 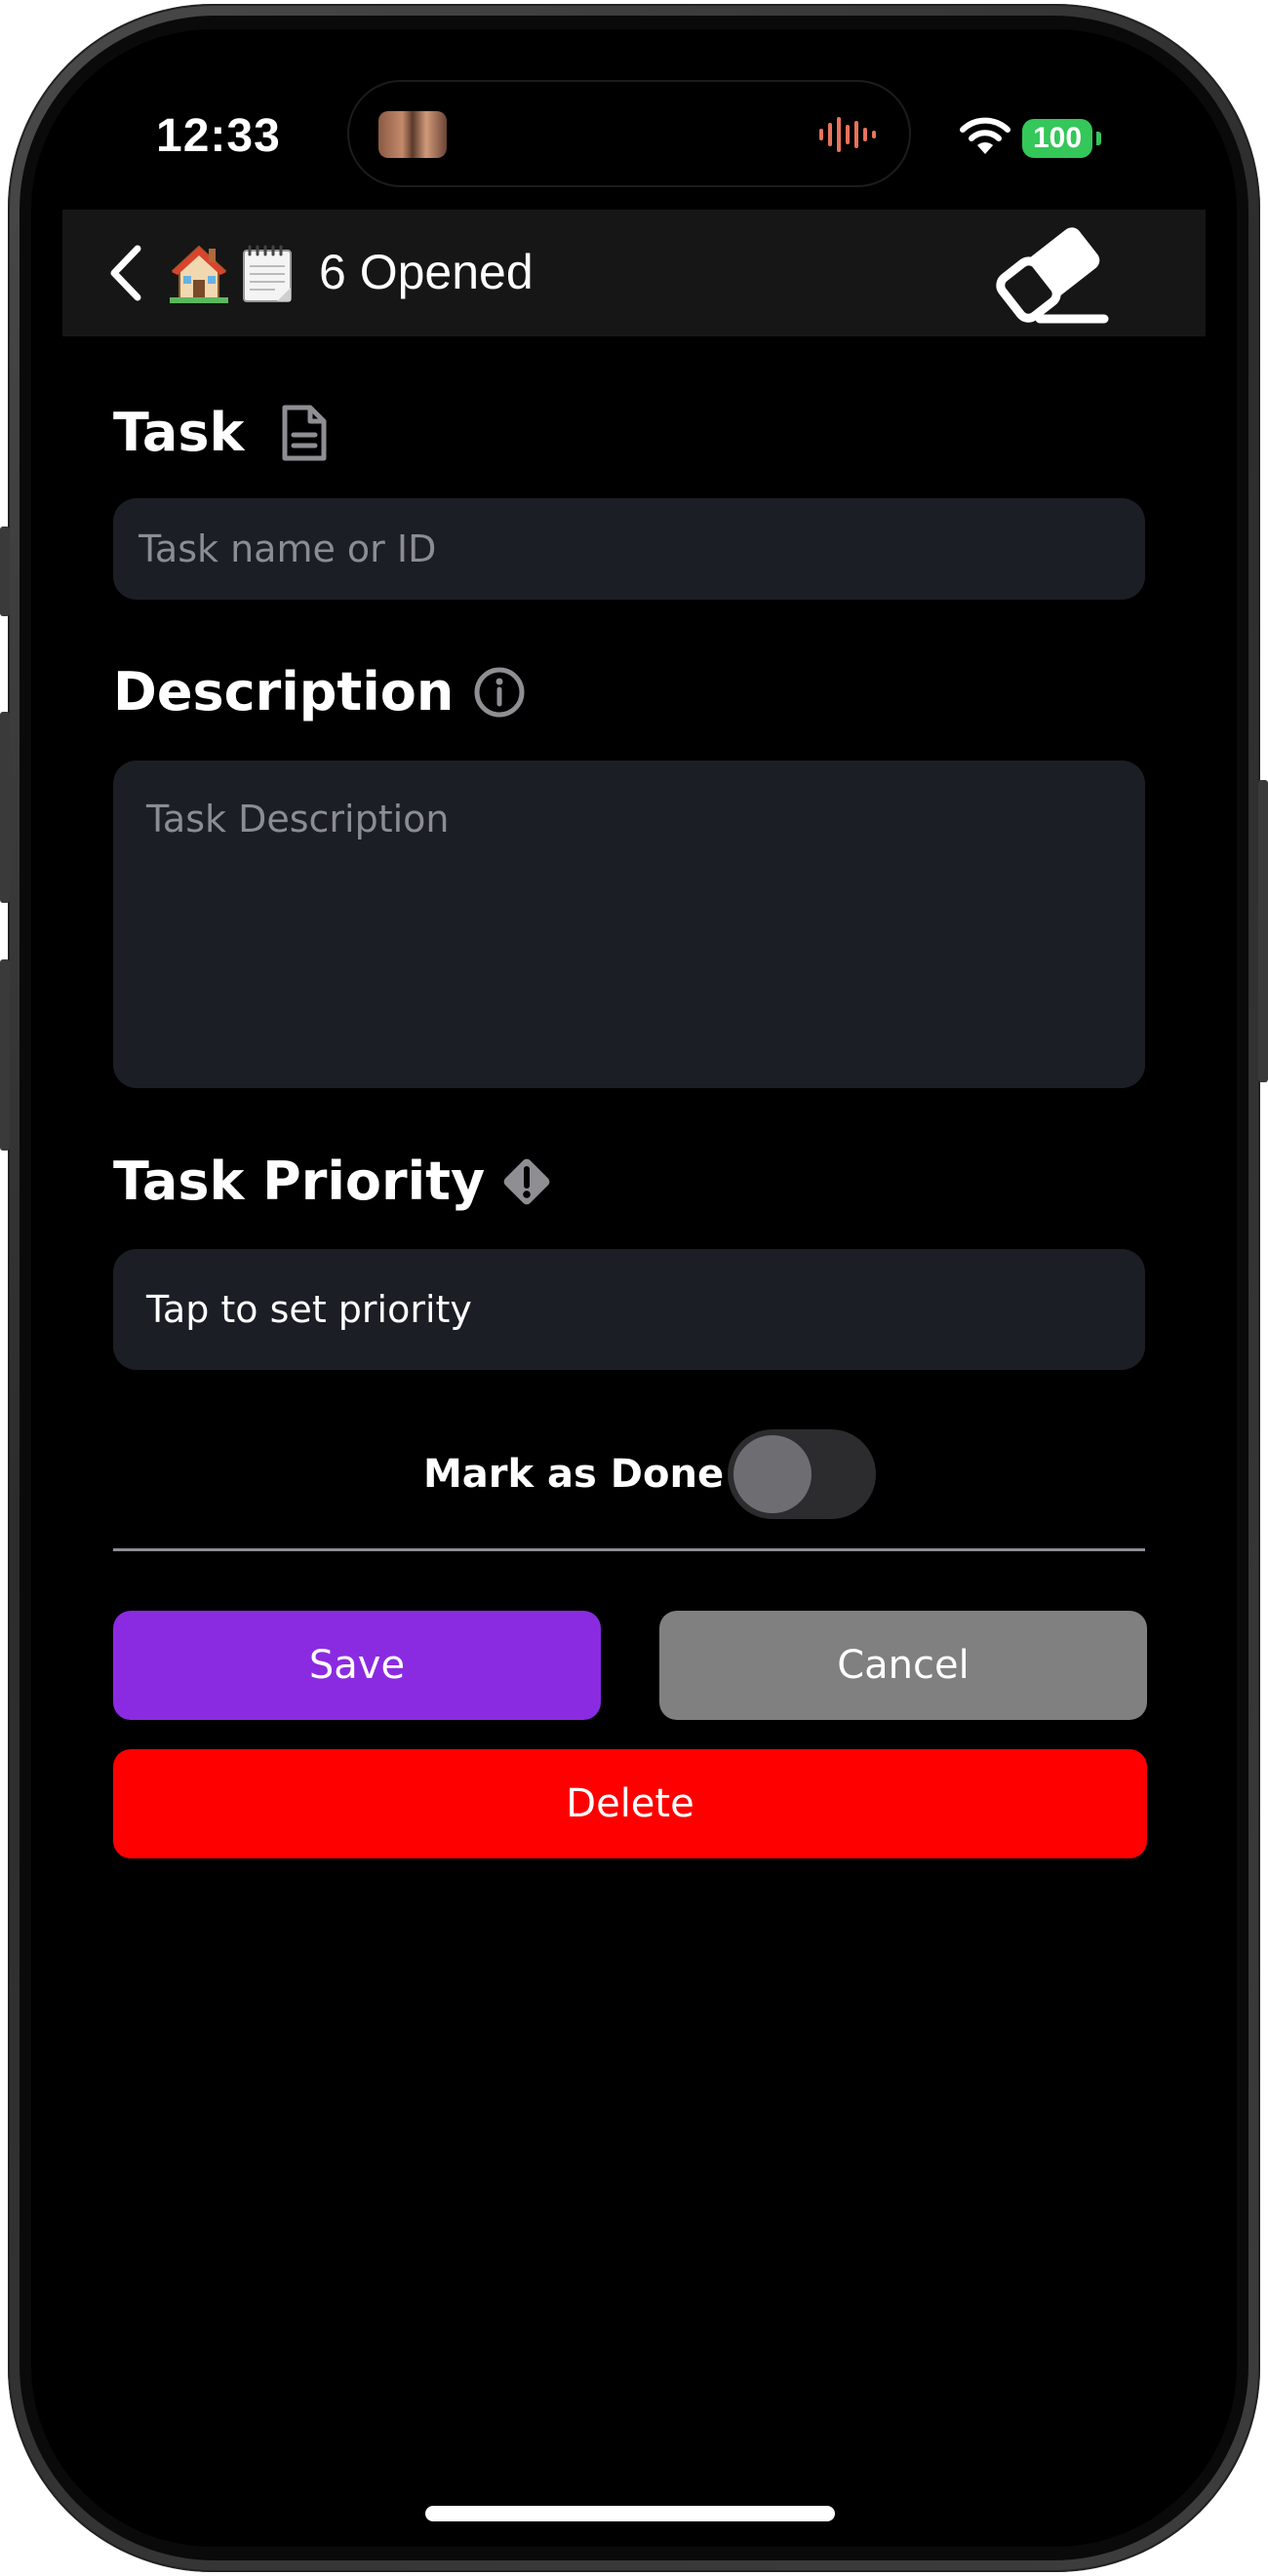 What do you see at coordinates (630, 1803) in the screenshot?
I see `delete-button: Delete` at bounding box center [630, 1803].